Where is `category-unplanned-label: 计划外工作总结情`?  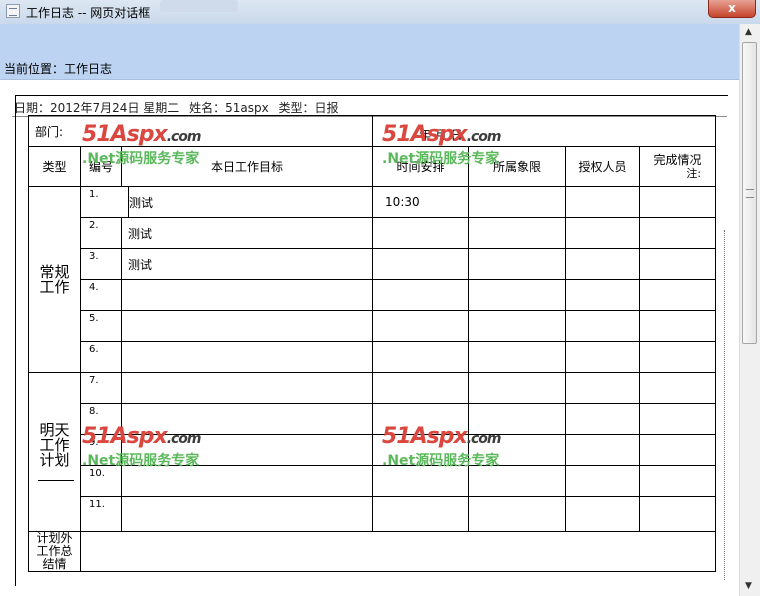 category-unplanned-label: 计划外工作总结情 is located at coordinates (54, 551).